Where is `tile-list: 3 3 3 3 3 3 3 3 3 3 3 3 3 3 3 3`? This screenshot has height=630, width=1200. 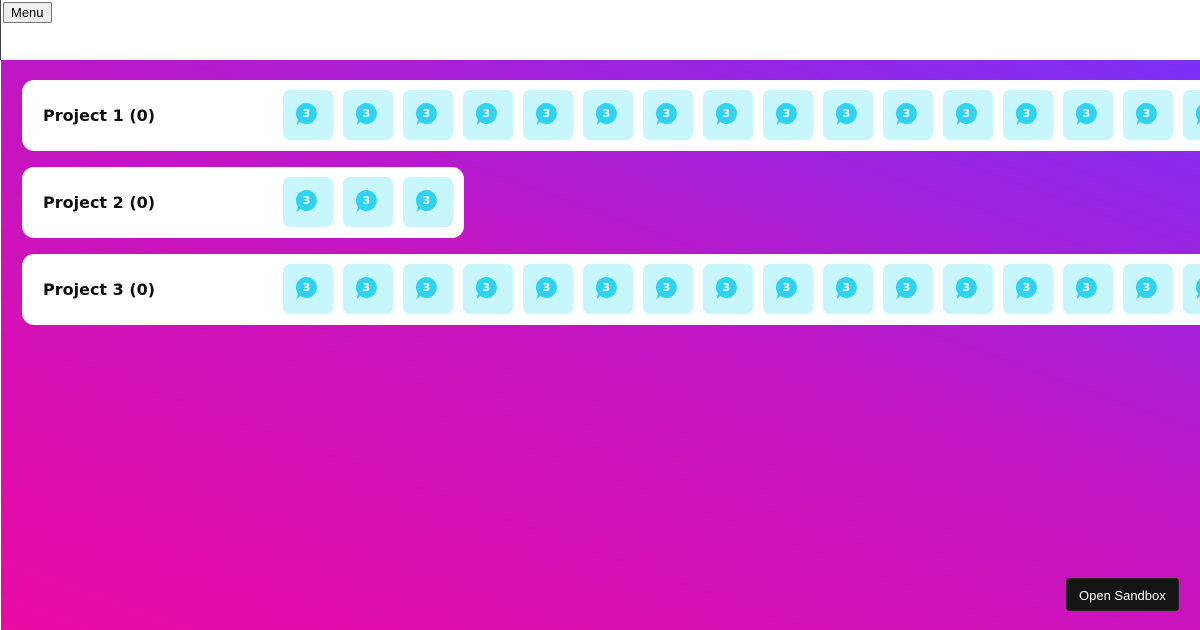 tile-list: 3 3 3 3 3 3 3 3 3 3 3 3 3 3 3 3 is located at coordinates (741, 115).